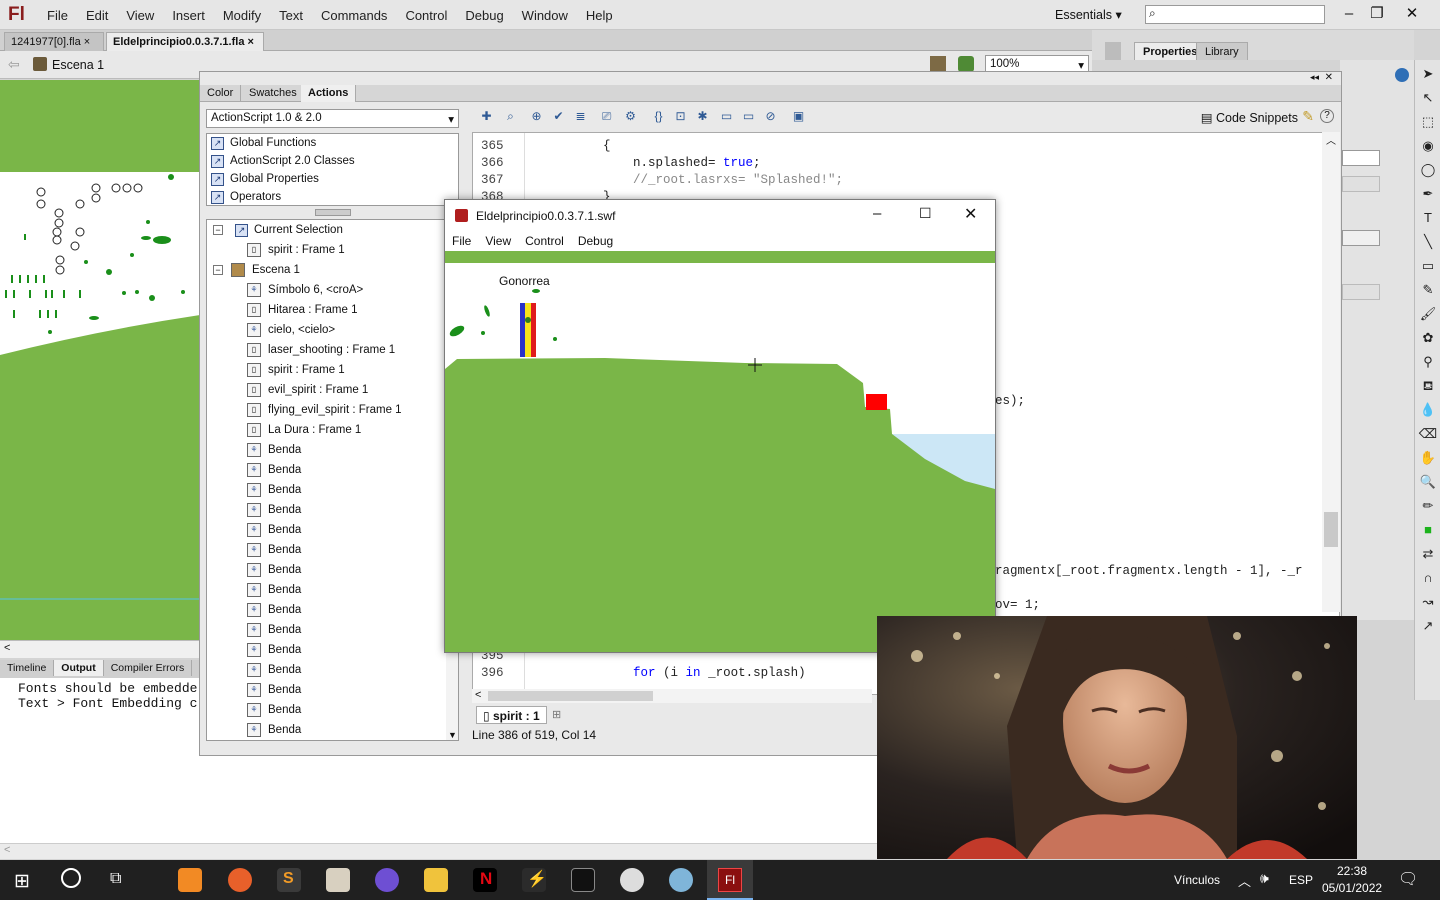 This screenshot has height=900, width=1440. What do you see at coordinates (185, 41) in the screenshot?
I see `doc-tab-2: Eldelprincipio0.0.3.7.1.fla ×` at bounding box center [185, 41].